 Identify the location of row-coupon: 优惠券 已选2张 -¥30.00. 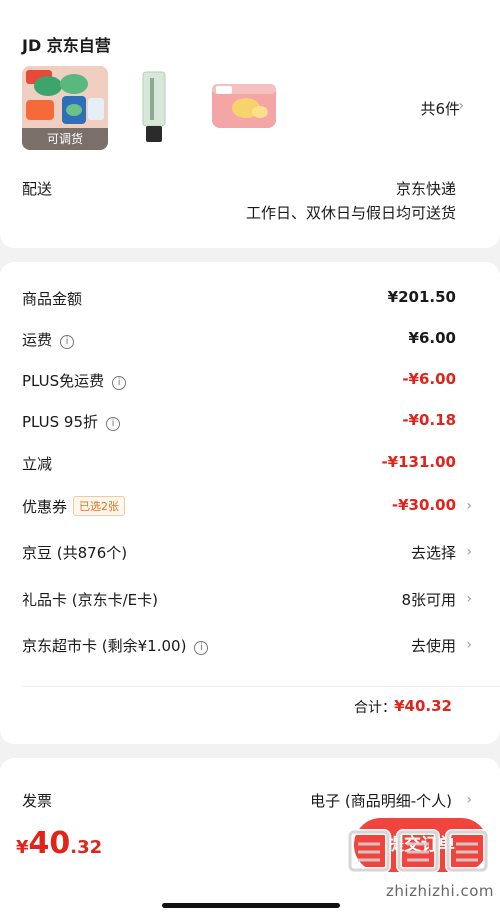
(239, 510).